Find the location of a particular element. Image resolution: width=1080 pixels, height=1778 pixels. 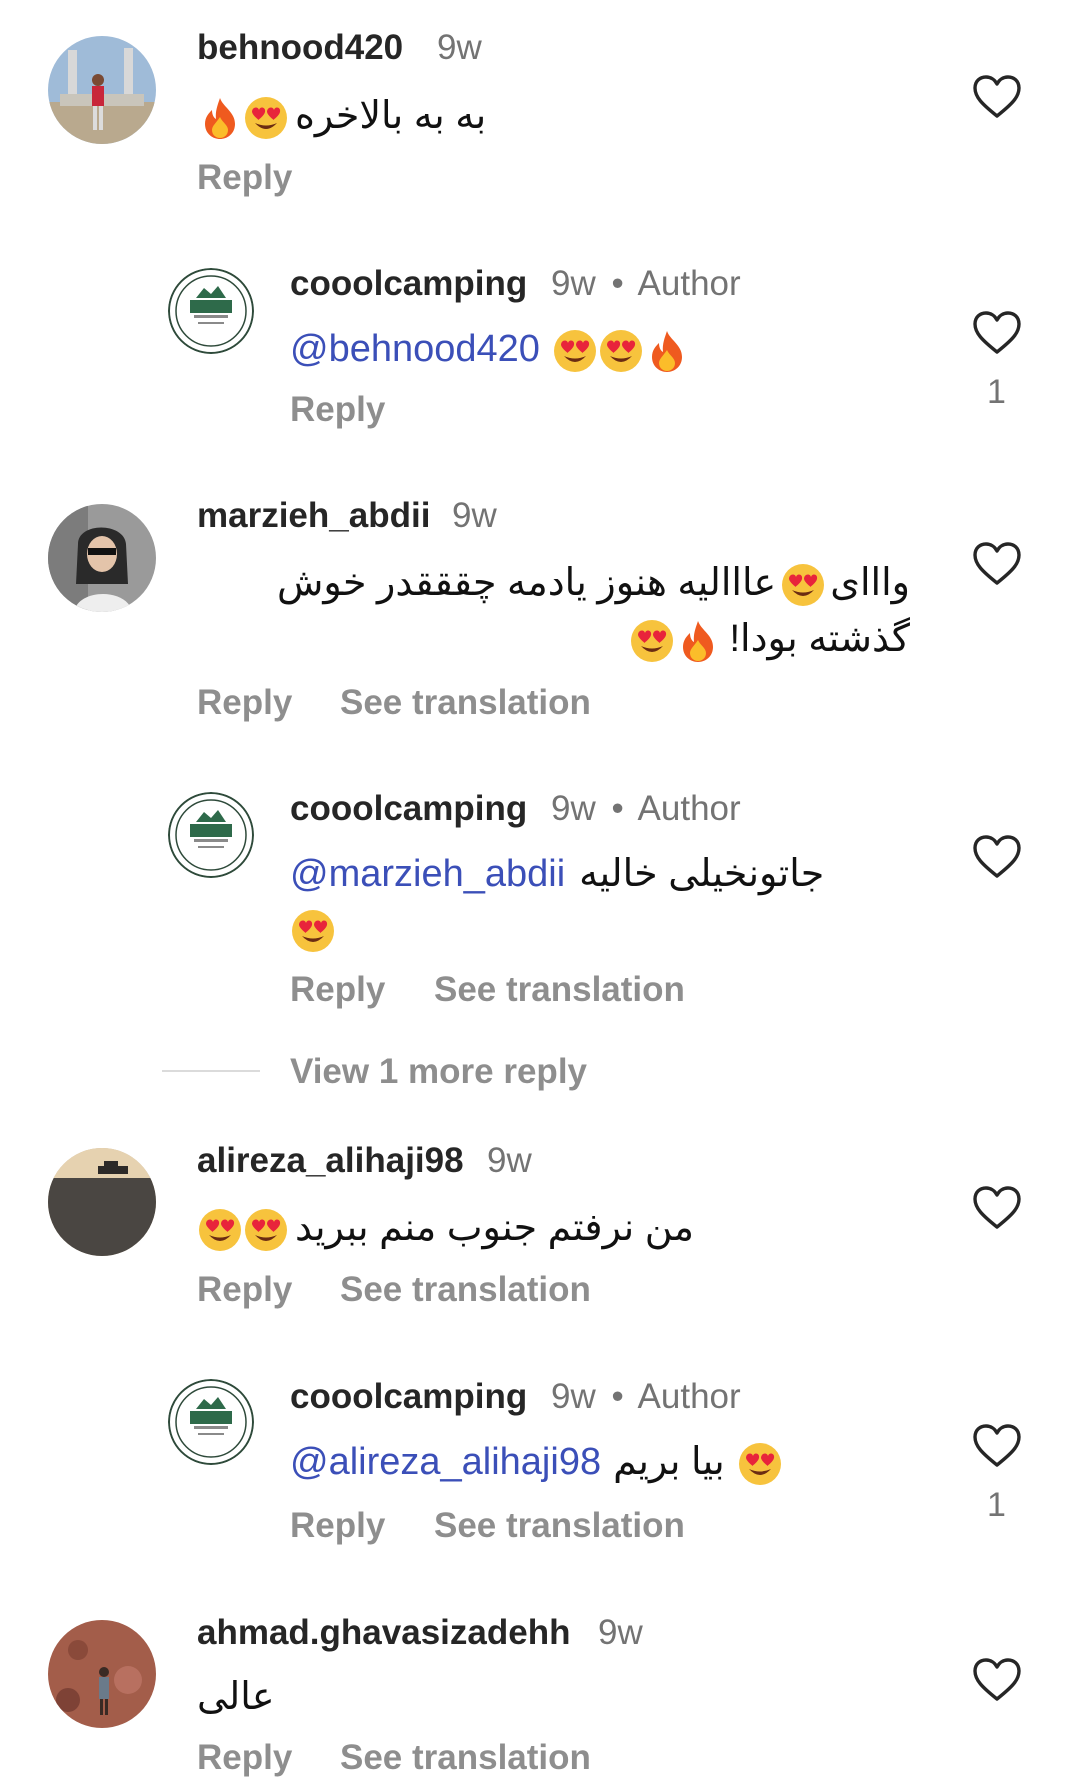

replies-divider is located at coordinates (211, 1071).